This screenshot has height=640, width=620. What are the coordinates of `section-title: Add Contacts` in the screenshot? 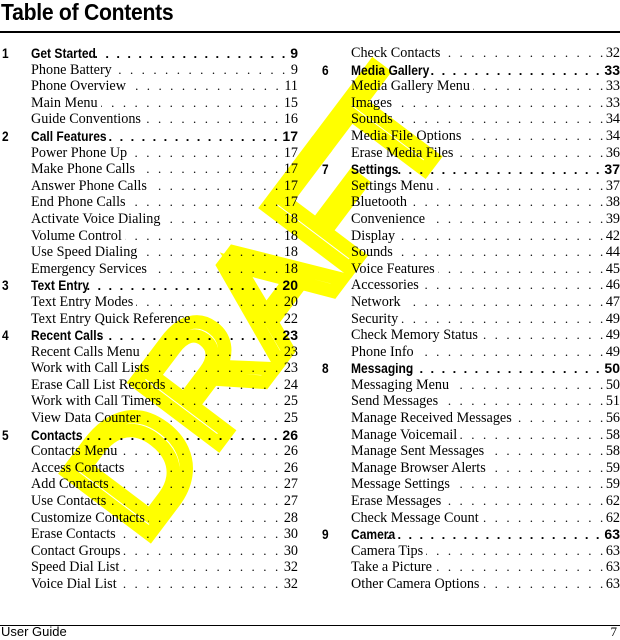 It's located at (70, 484).